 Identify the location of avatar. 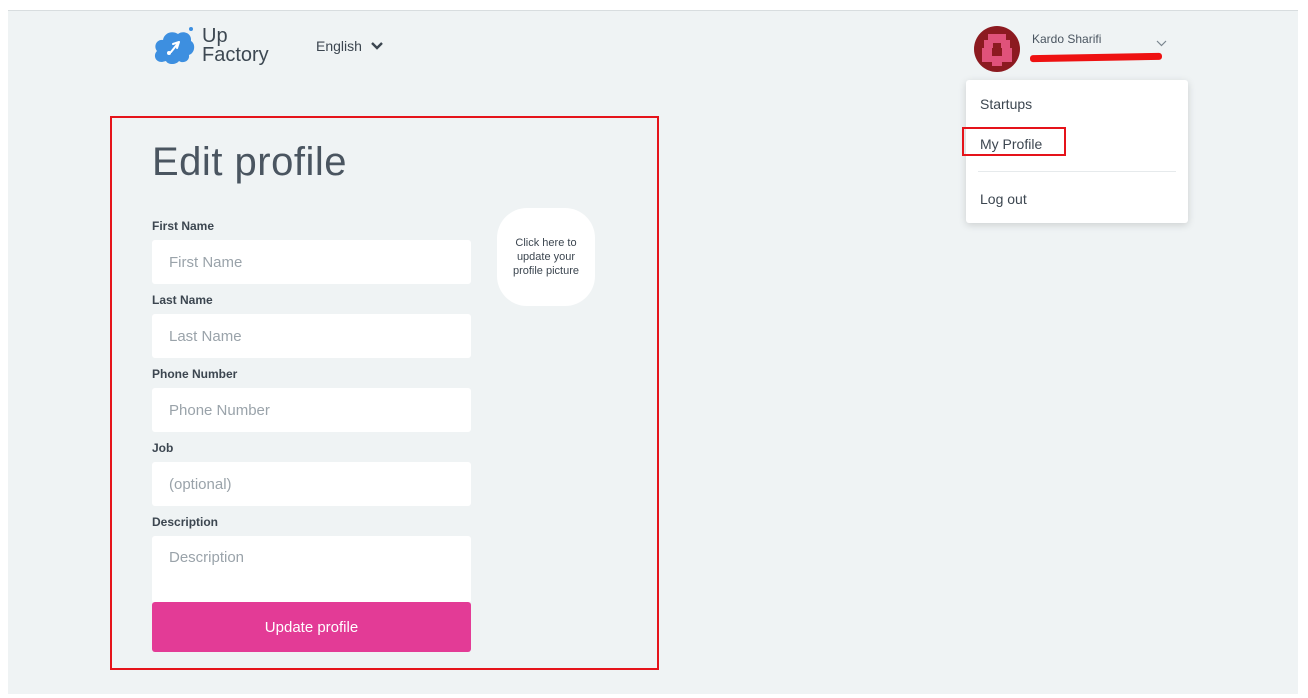
(997, 49).